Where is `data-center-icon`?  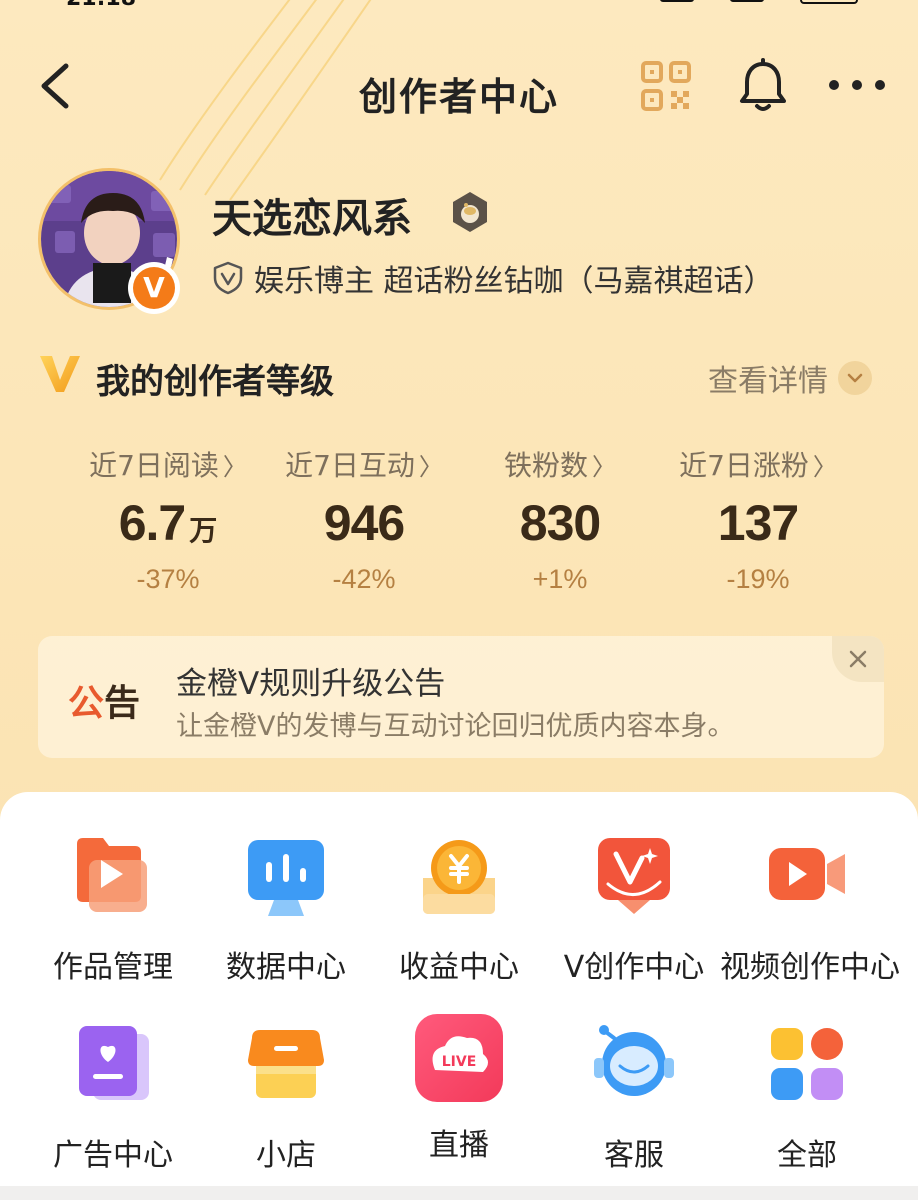
data-center-icon is located at coordinates (286, 878).